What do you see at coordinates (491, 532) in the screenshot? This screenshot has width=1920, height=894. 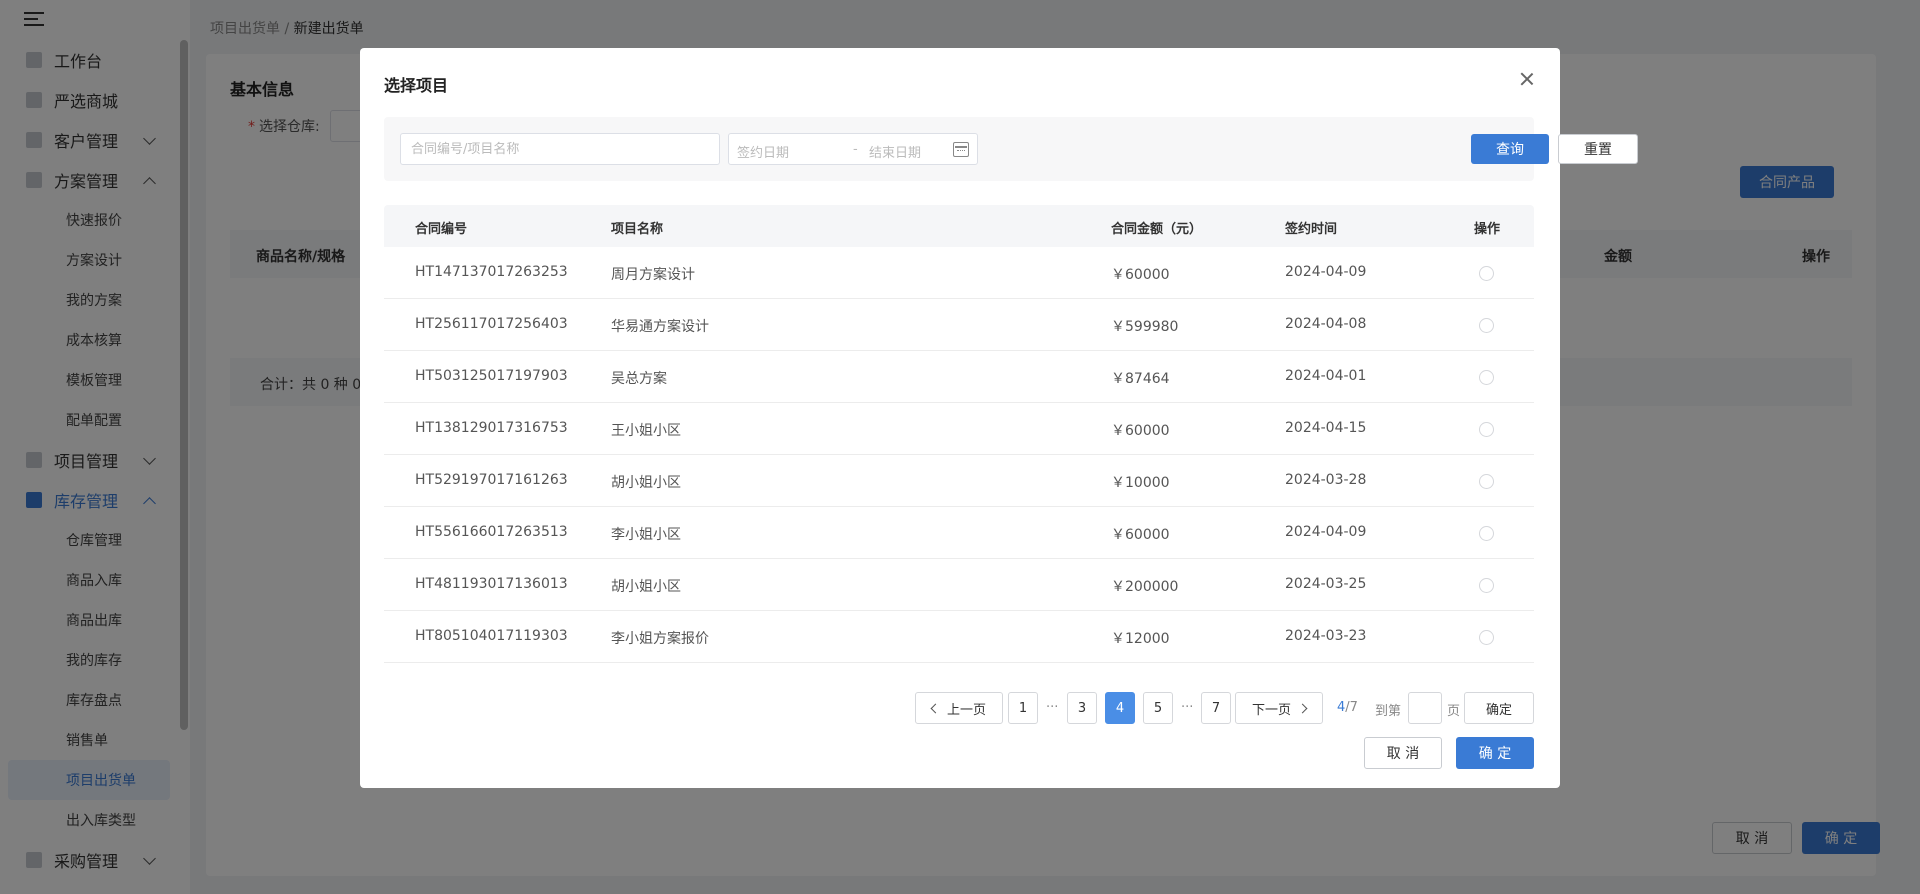 I see `contract-code: HT556166017263513` at bounding box center [491, 532].